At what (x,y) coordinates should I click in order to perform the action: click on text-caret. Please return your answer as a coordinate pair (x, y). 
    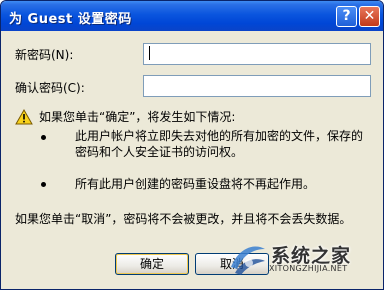
    Looking at the image, I should click on (149, 53).